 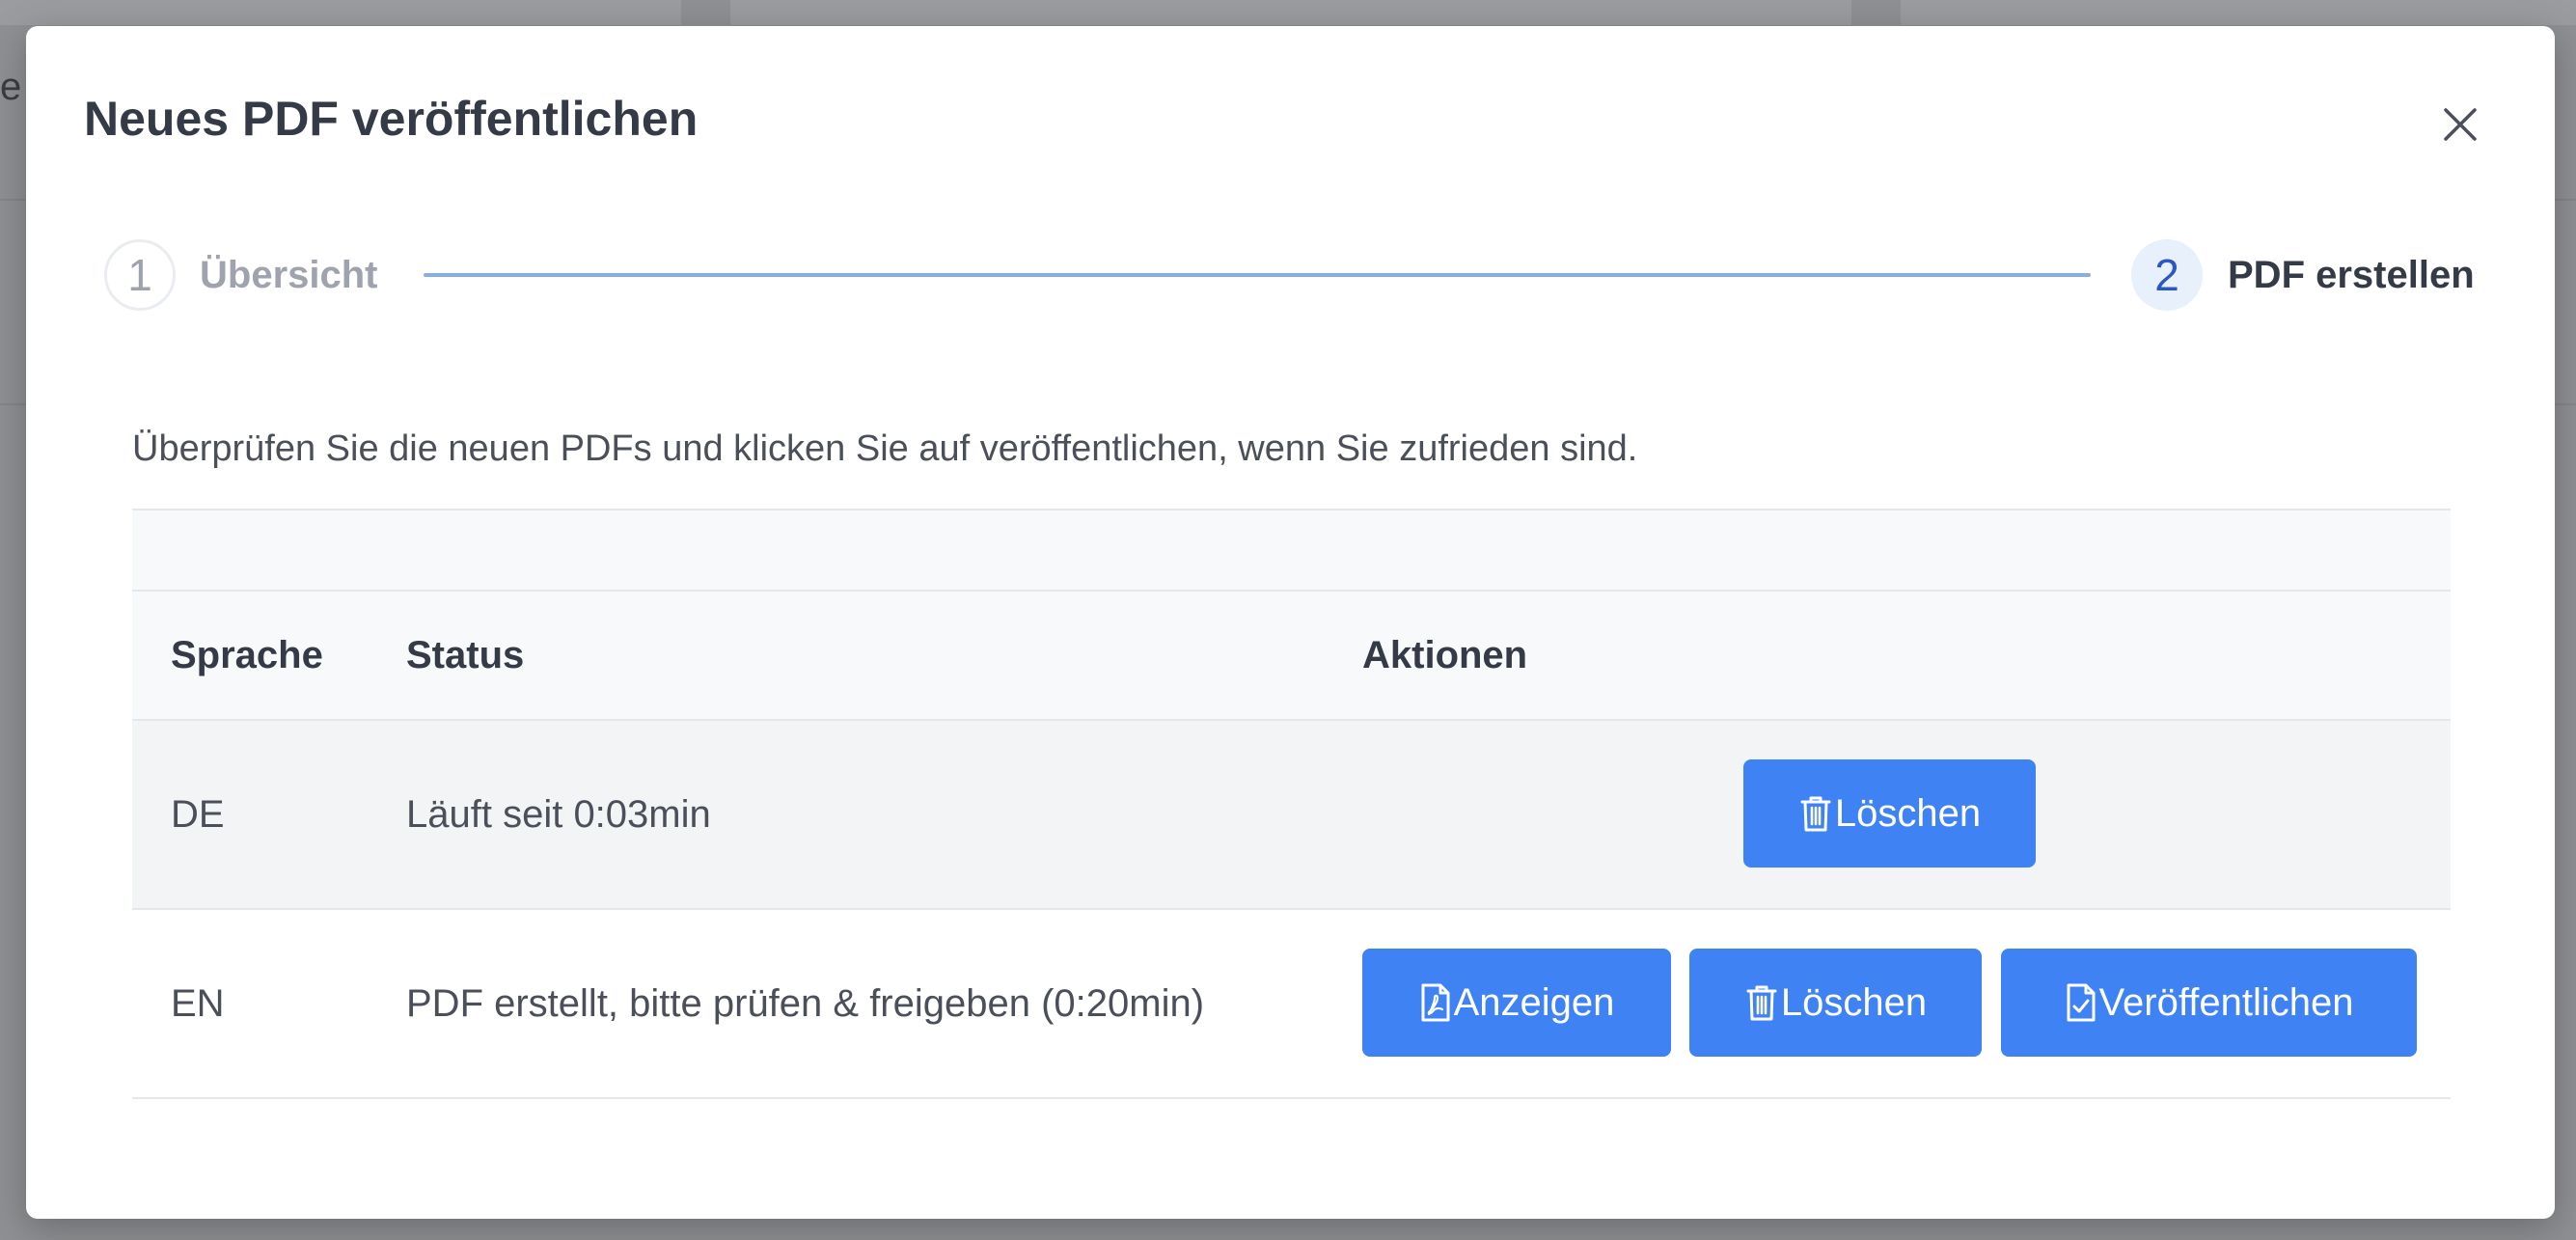 I want to click on close-icon, so click(x=2460, y=125).